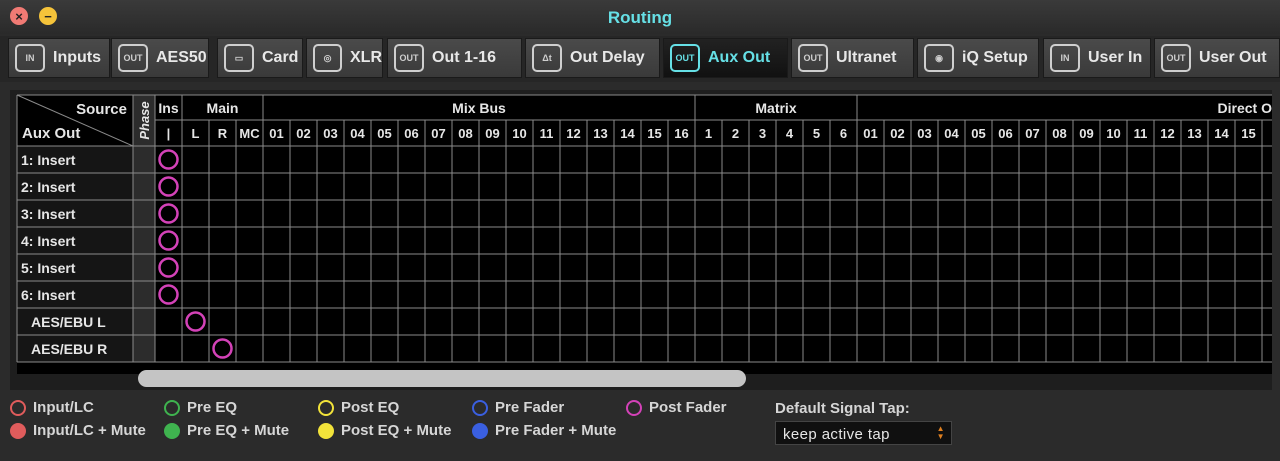 This screenshot has width=1280, height=461. Describe the element at coordinates (442, 378) in the screenshot. I see `horizontal-scrollbar` at that location.